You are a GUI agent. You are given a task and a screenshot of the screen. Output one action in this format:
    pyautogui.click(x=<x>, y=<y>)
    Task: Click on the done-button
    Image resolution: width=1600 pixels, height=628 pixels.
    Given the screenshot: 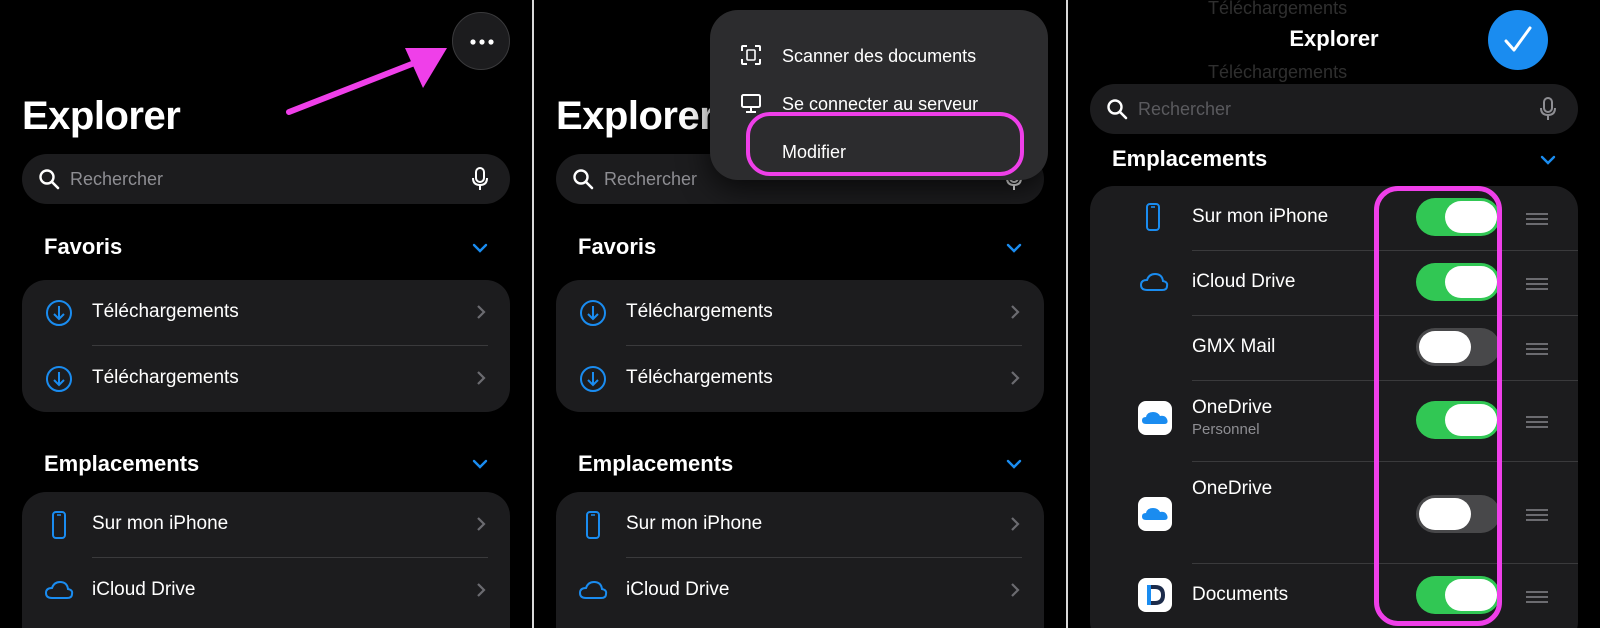 What is the action you would take?
    pyautogui.click(x=1518, y=40)
    